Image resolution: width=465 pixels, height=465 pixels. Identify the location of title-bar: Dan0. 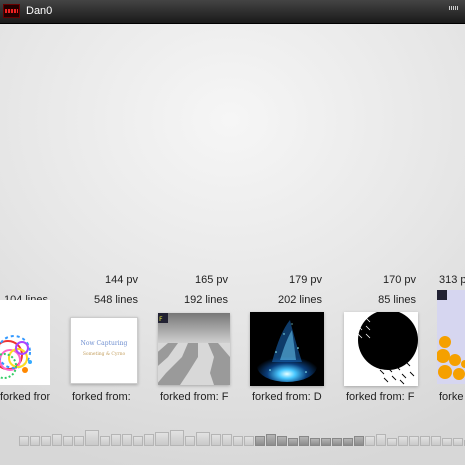
(232, 12).